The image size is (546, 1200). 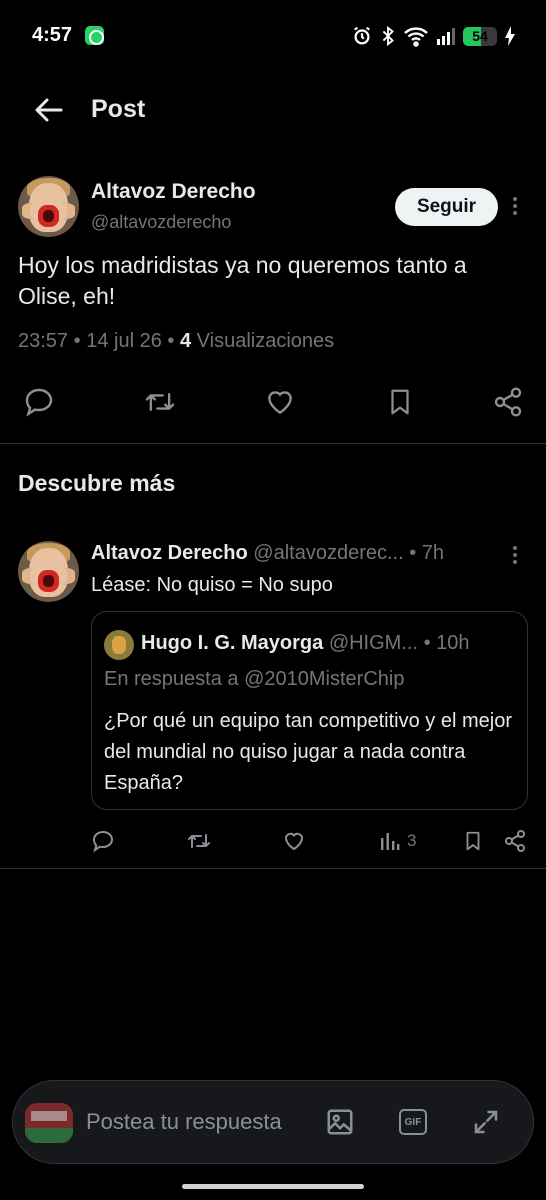 What do you see at coordinates (390, 841) in the screenshot?
I see `views-chart-icon` at bounding box center [390, 841].